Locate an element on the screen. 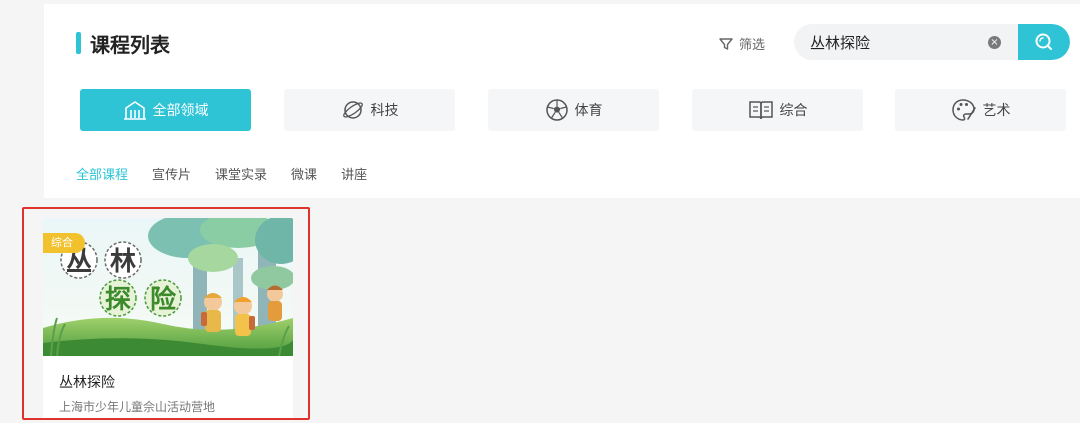 Image resolution: width=1080 pixels, height=423 pixels. soccer-ball-icon is located at coordinates (556, 110).